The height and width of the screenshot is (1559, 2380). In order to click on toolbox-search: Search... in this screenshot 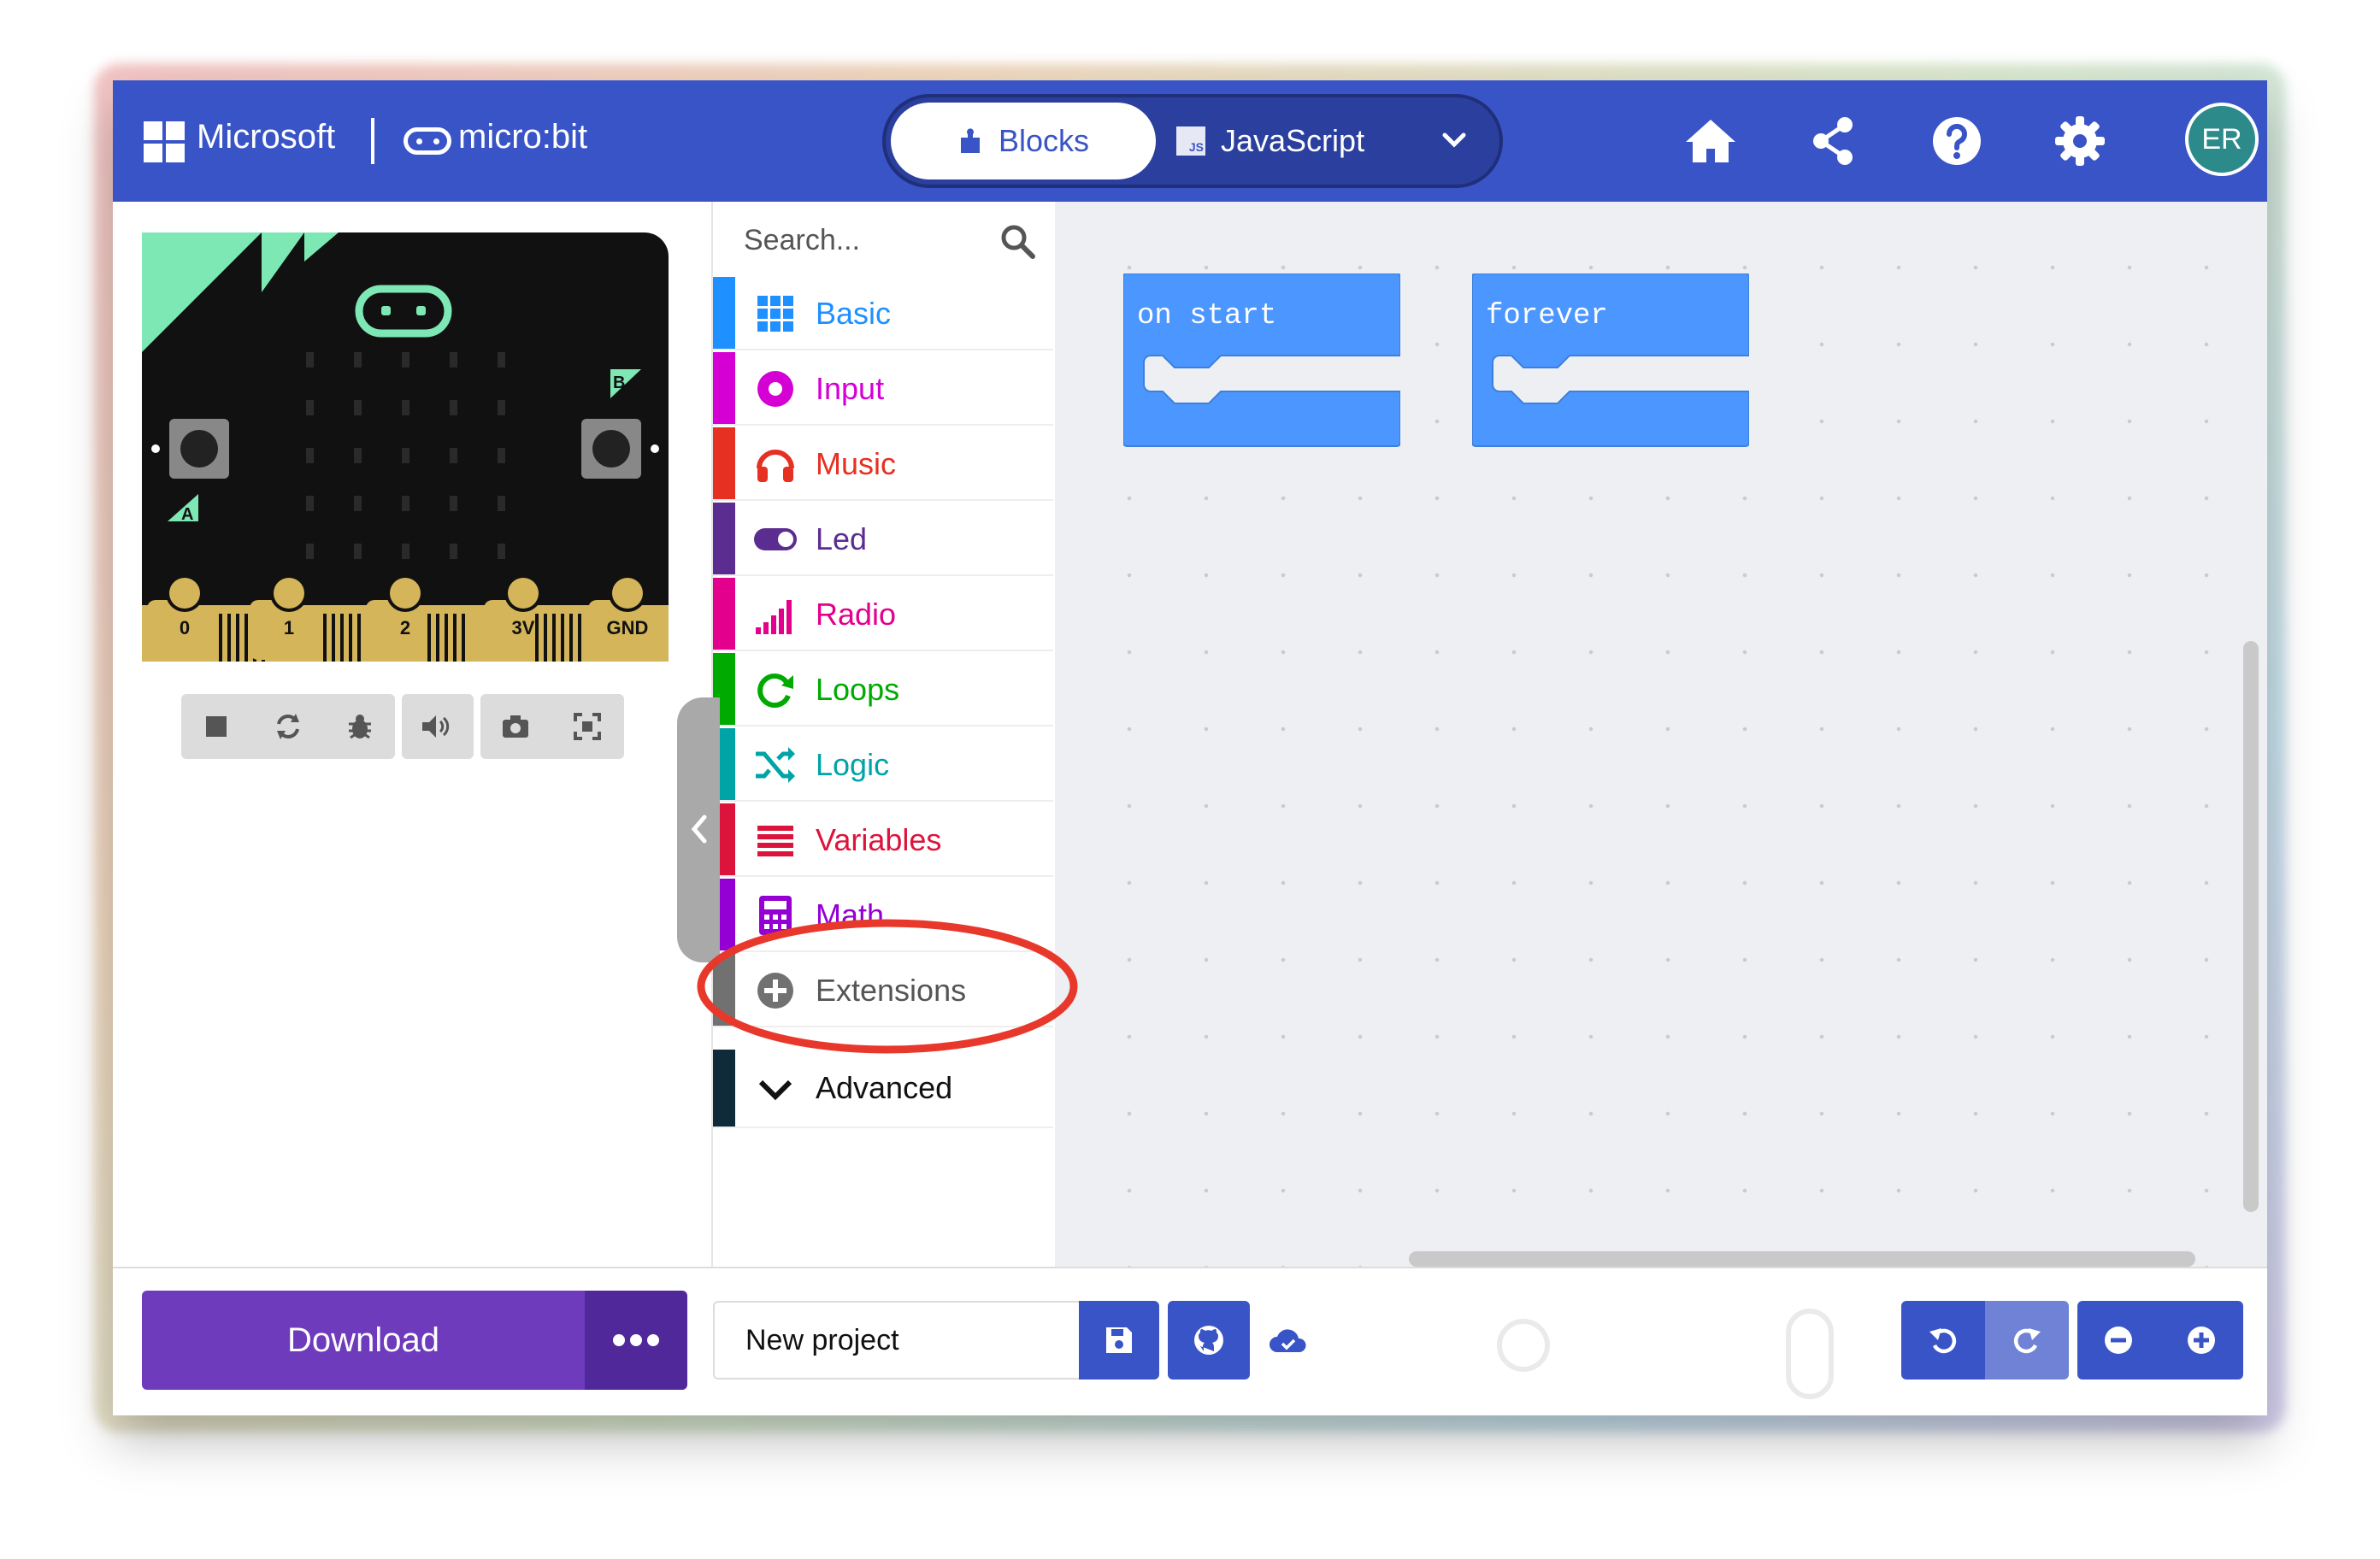, I will do `click(884, 239)`.